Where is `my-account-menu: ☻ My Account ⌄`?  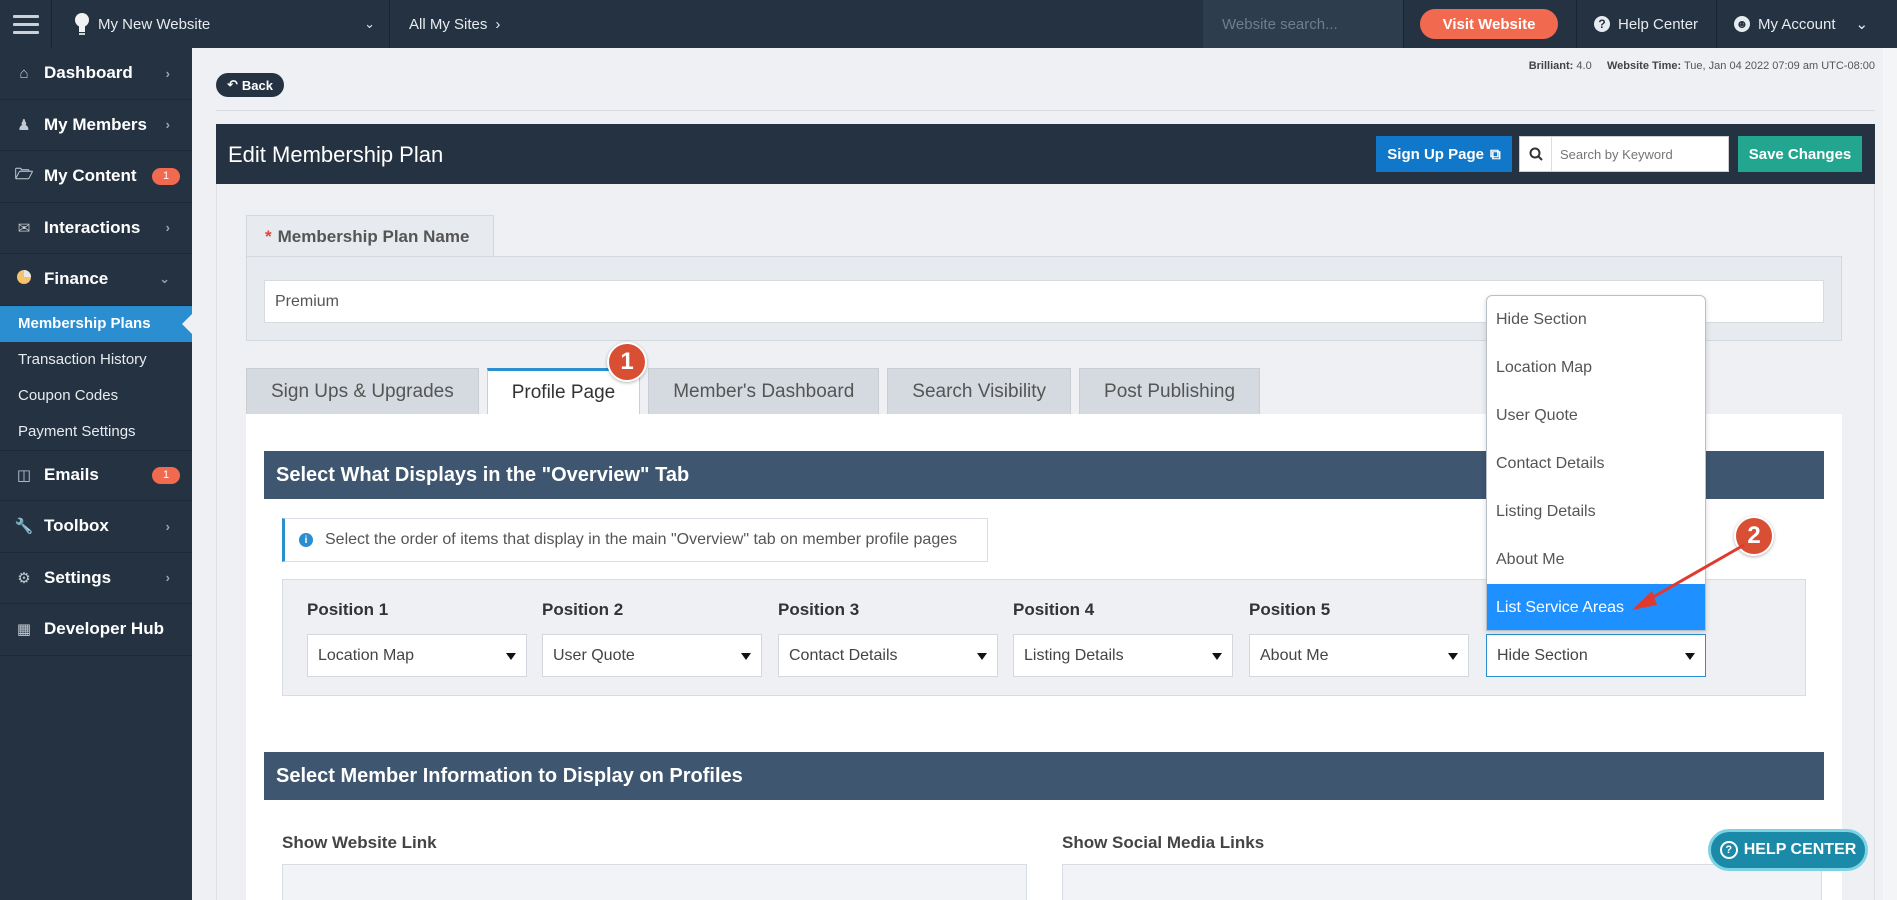 my-account-menu: ☻ My Account ⌄ is located at coordinates (1801, 24).